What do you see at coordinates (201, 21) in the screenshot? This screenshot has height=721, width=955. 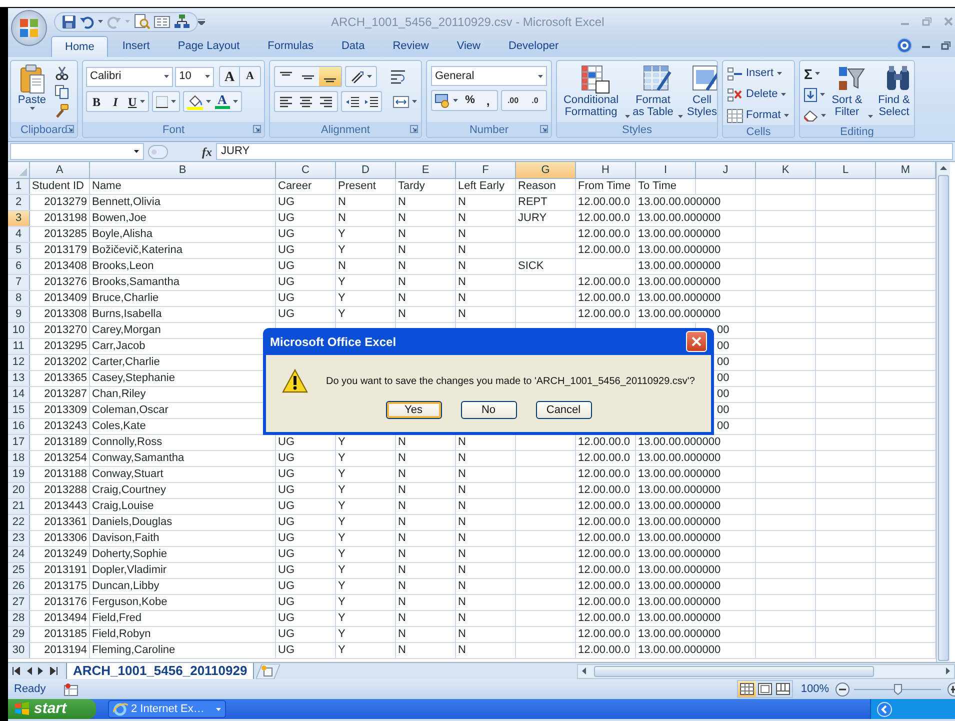 I see `customize-toolbar-icon` at bounding box center [201, 21].